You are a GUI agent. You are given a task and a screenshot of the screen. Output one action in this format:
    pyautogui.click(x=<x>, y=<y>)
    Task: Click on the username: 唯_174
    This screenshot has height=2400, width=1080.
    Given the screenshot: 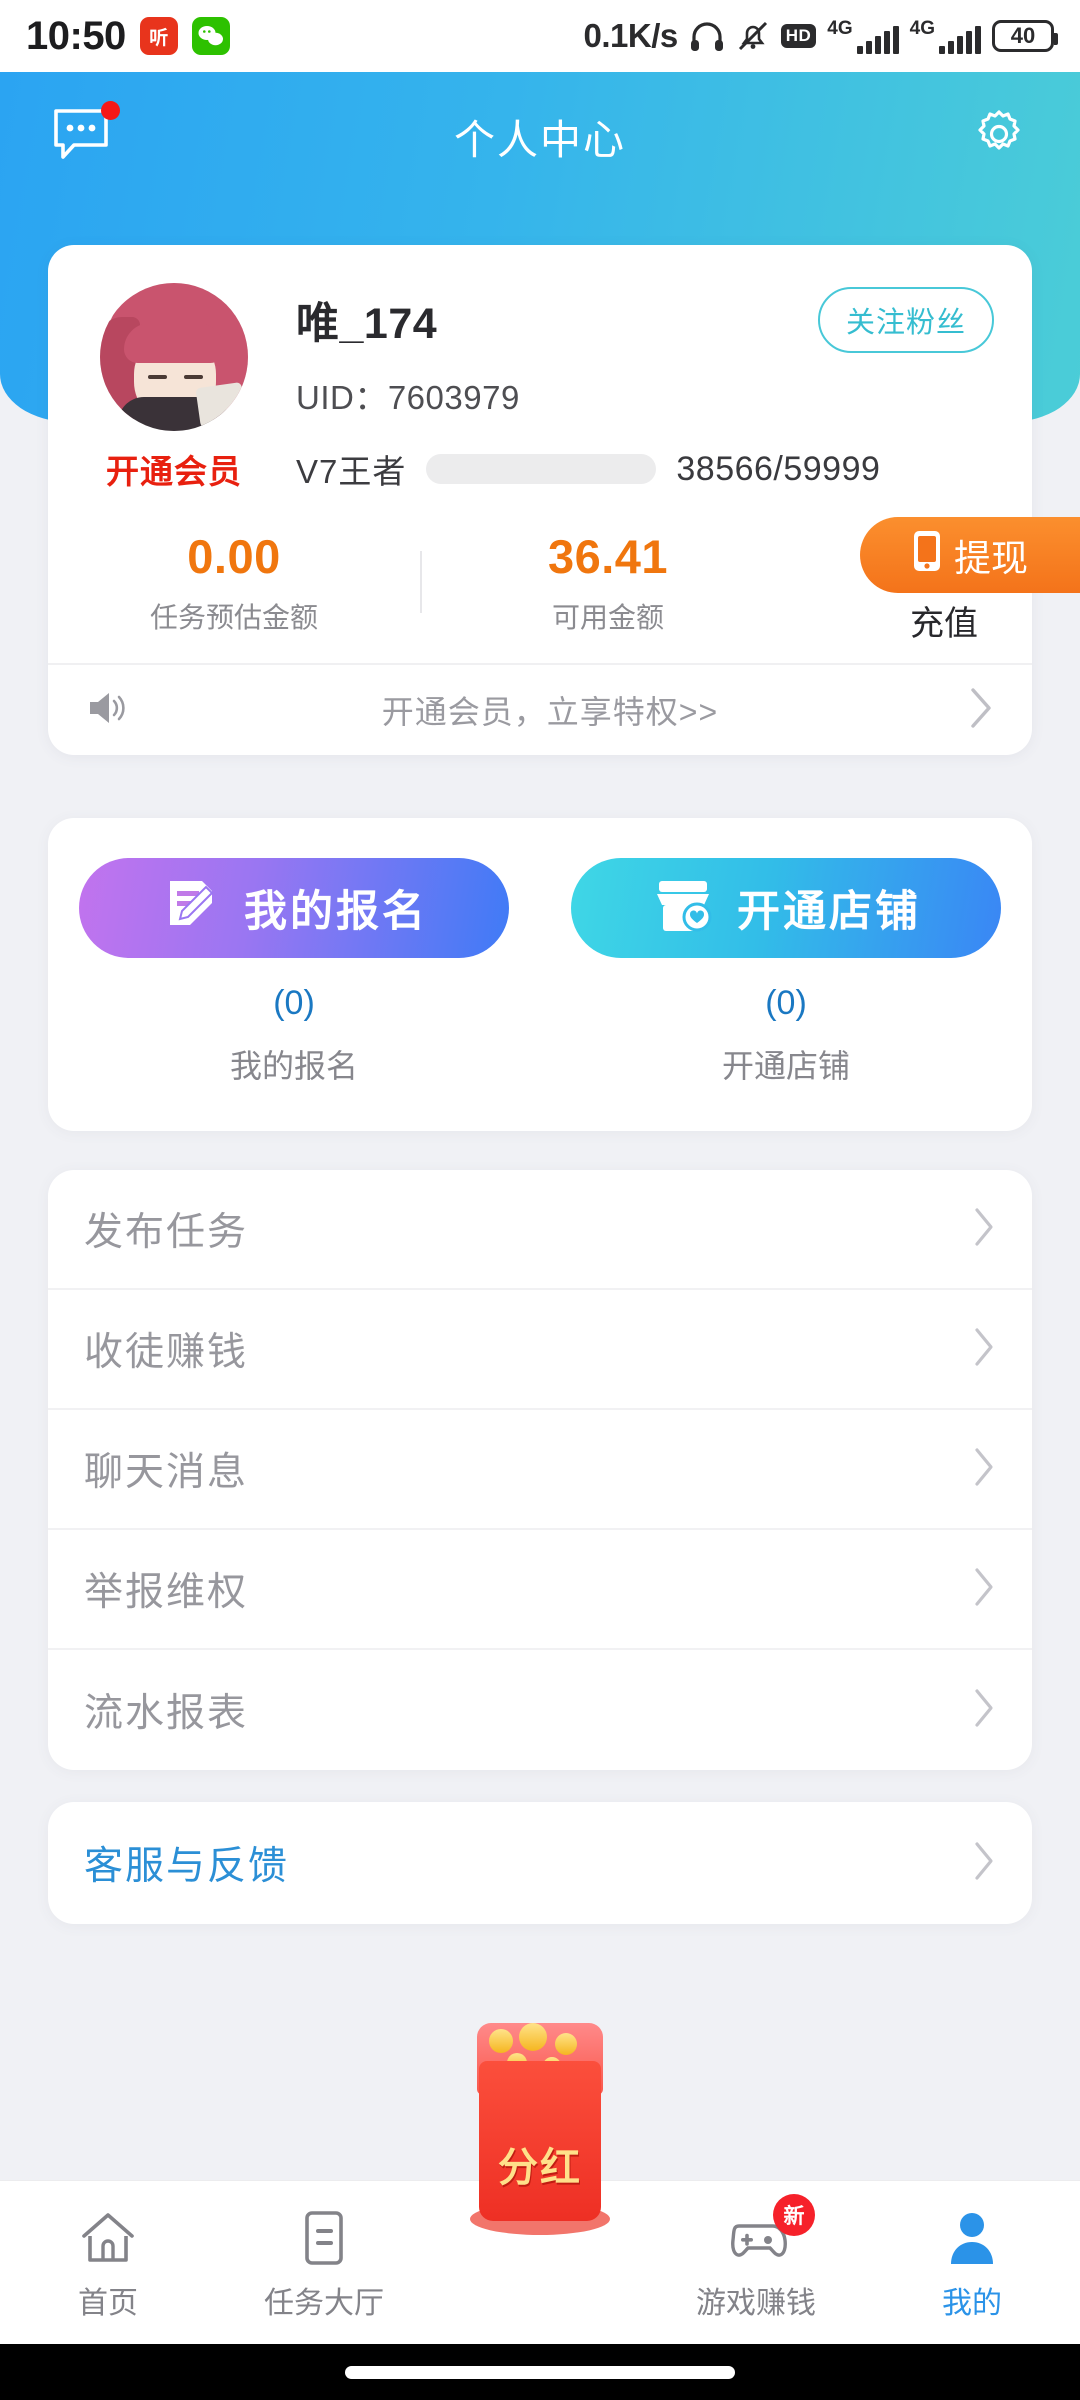 What is the action you would take?
    pyautogui.click(x=367, y=324)
    